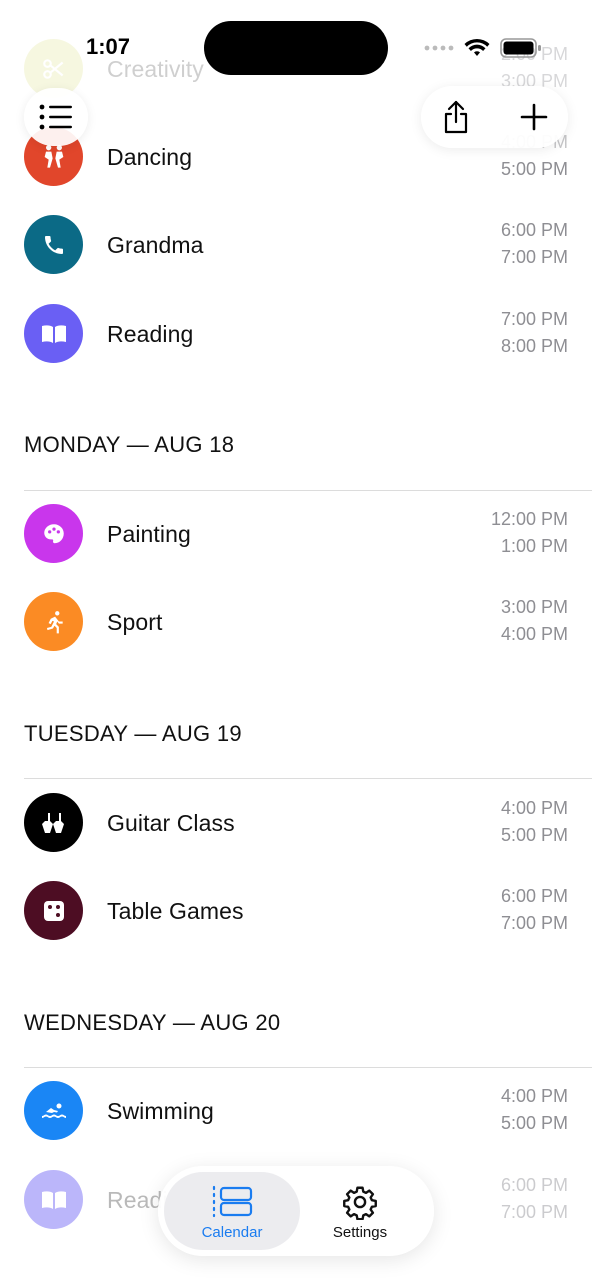 The height and width of the screenshot is (1288, 592). What do you see at coordinates (53, 822) in the screenshot?
I see `guitars-icon` at bounding box center [53, 822].